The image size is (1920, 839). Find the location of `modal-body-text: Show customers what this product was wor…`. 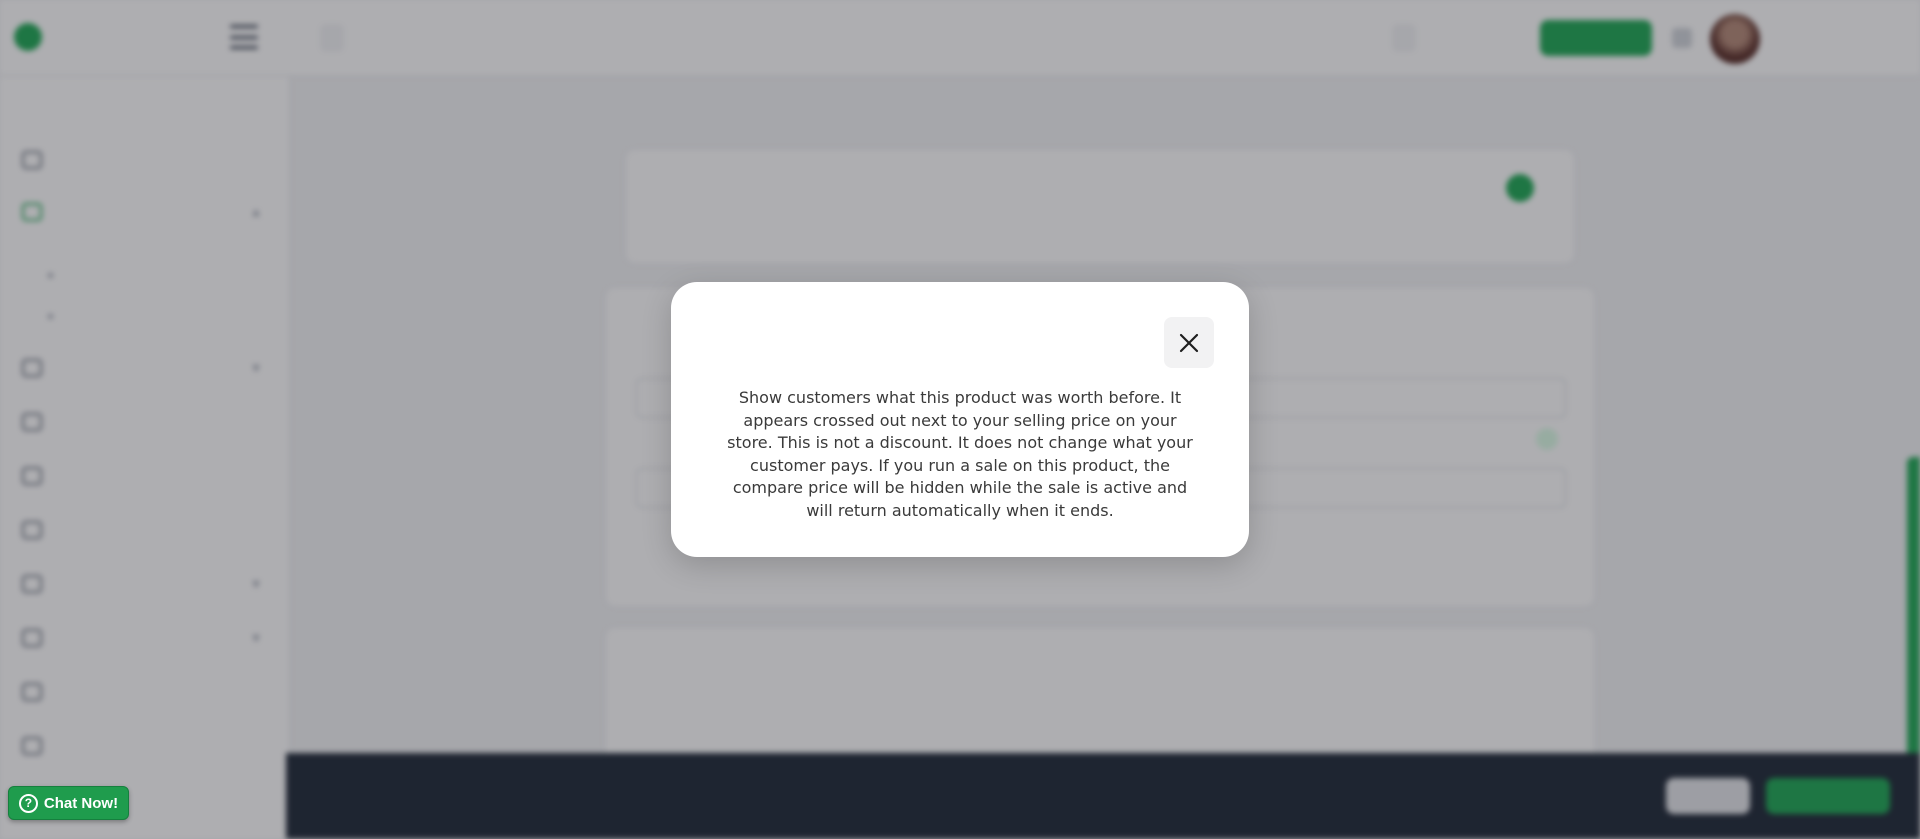

modal-body-text: Show customers what this product was wor… is located at coordinates (960, 454).